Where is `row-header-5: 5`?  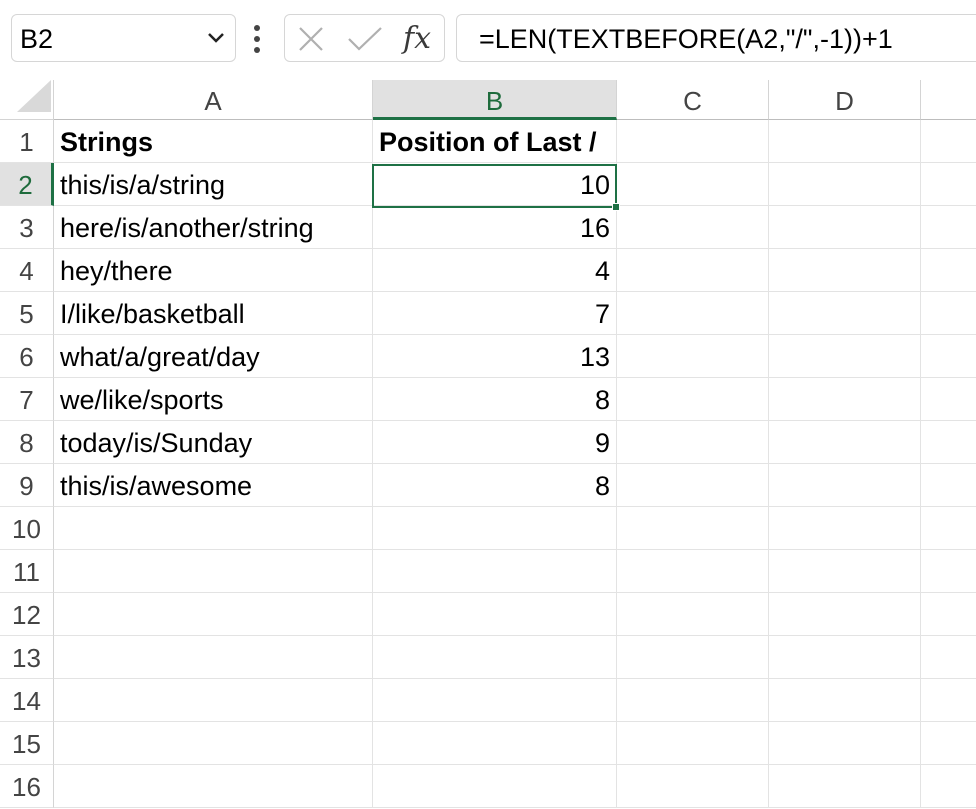
row-header-5: 5 is located at coordinates (27, 313).